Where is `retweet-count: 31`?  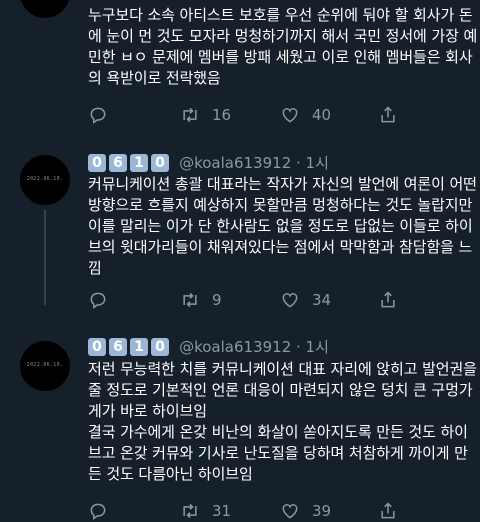 retweet-count: 31 is located at coordinates (222, 511).